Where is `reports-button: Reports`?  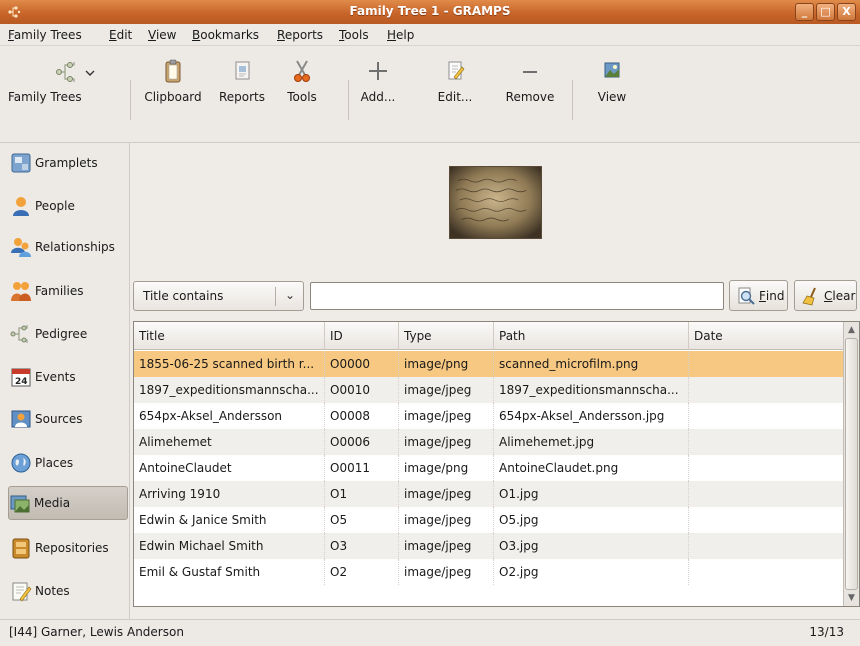 reports-button: Reports is located at coordinates (242, 93).